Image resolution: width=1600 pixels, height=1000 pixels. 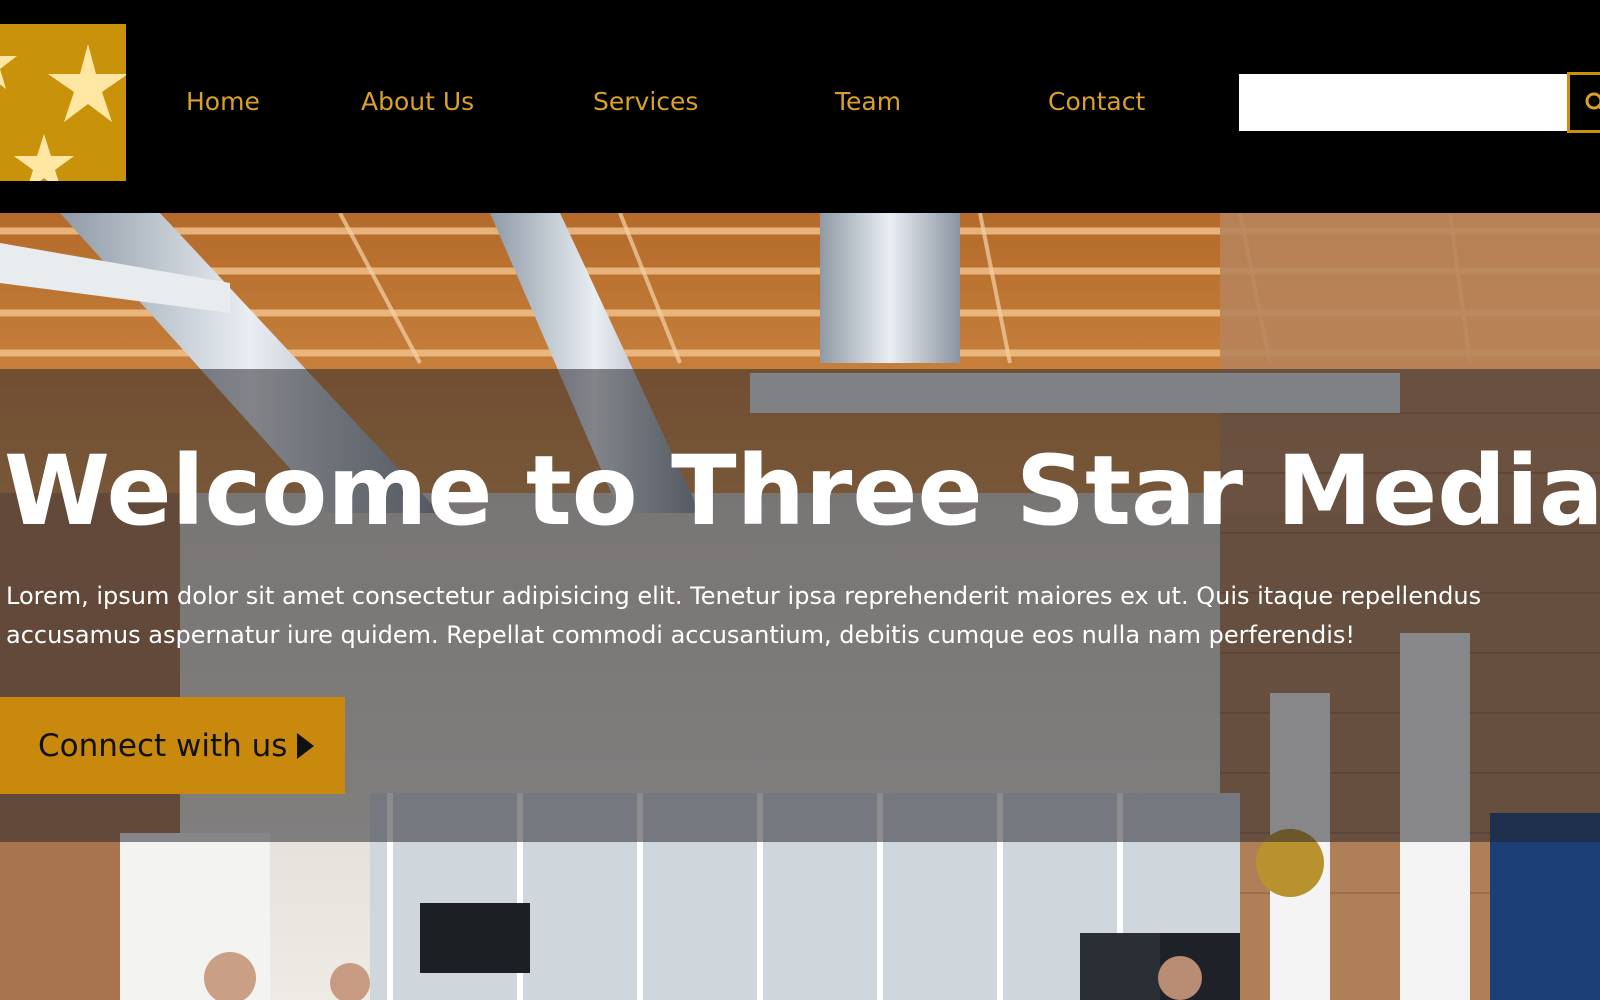 What do you see at coordinates (868, 102) in the screenshot?
I see `nav-team-link: Team` at bounding box center [868, 102].